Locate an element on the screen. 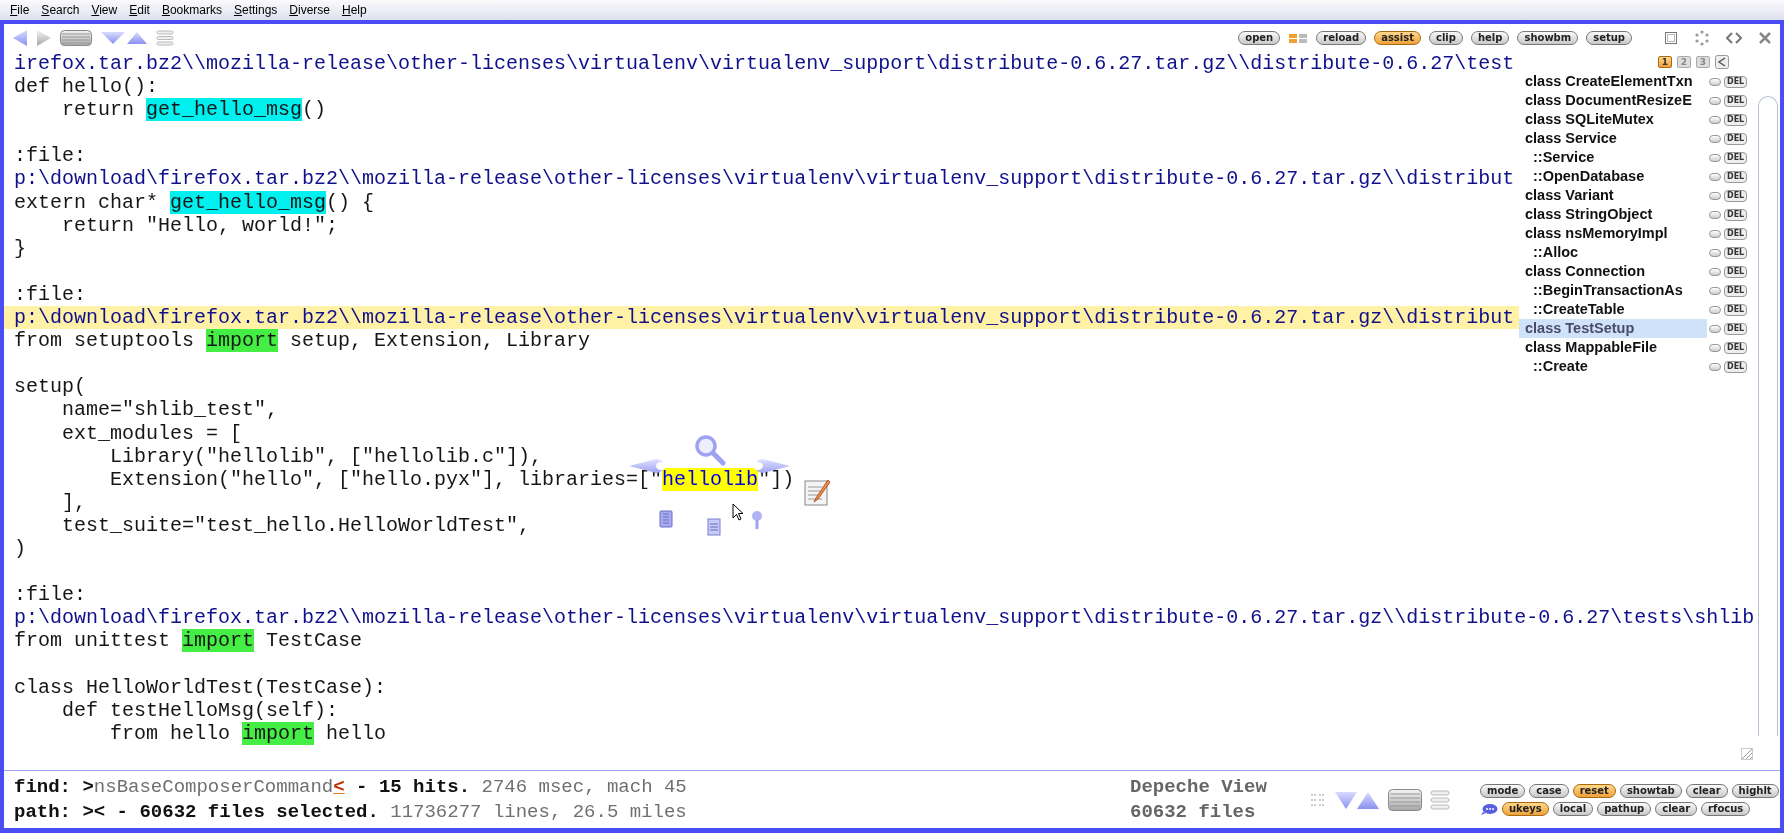 The width and height of the screenshot is (1784, 833). scrollbar is located at coordinates (1768, 416).